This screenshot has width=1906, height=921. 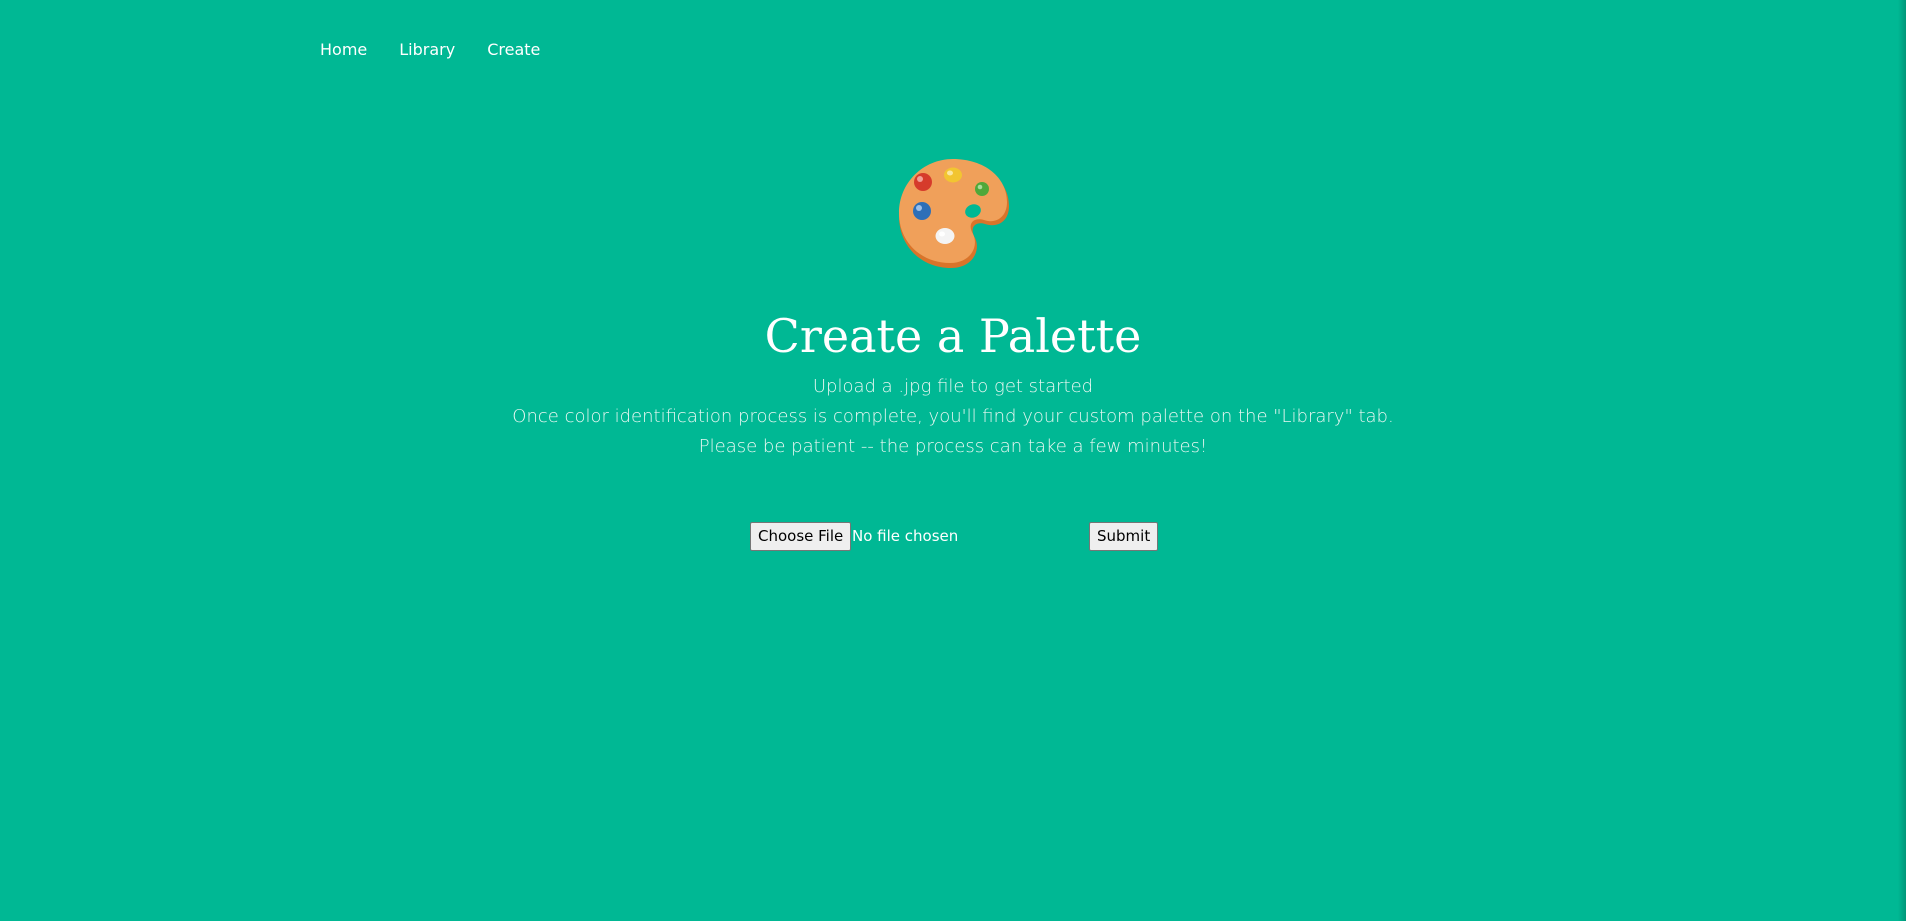 What do you see at coordinates (801, 536) in the screenshot?
I see `choose-file-button: Choose File` at bounding box center [801, 536].